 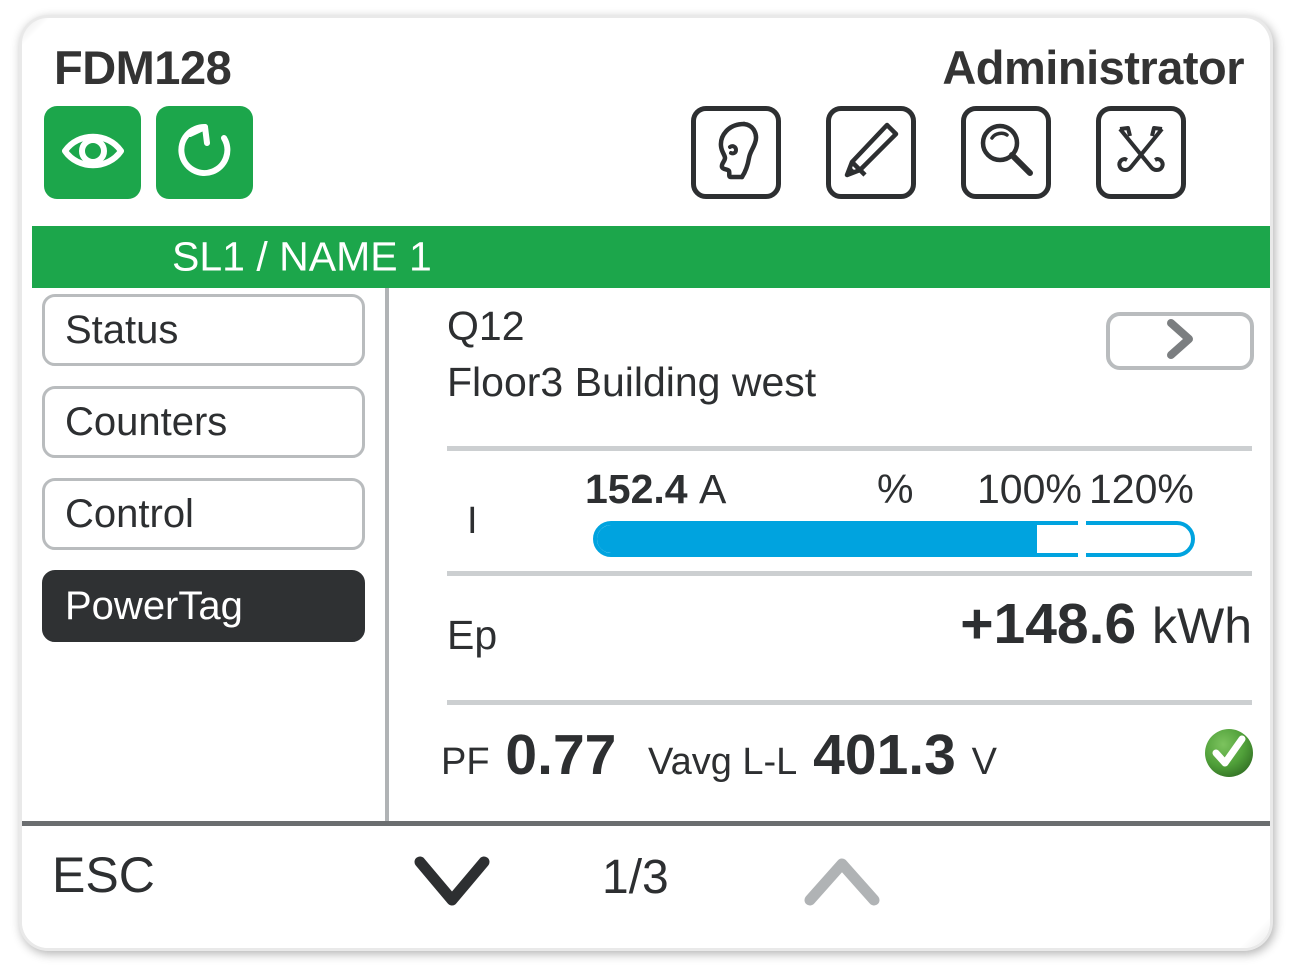 I want to click on user-role-label: Administrator, so click(x=1093, y=67).